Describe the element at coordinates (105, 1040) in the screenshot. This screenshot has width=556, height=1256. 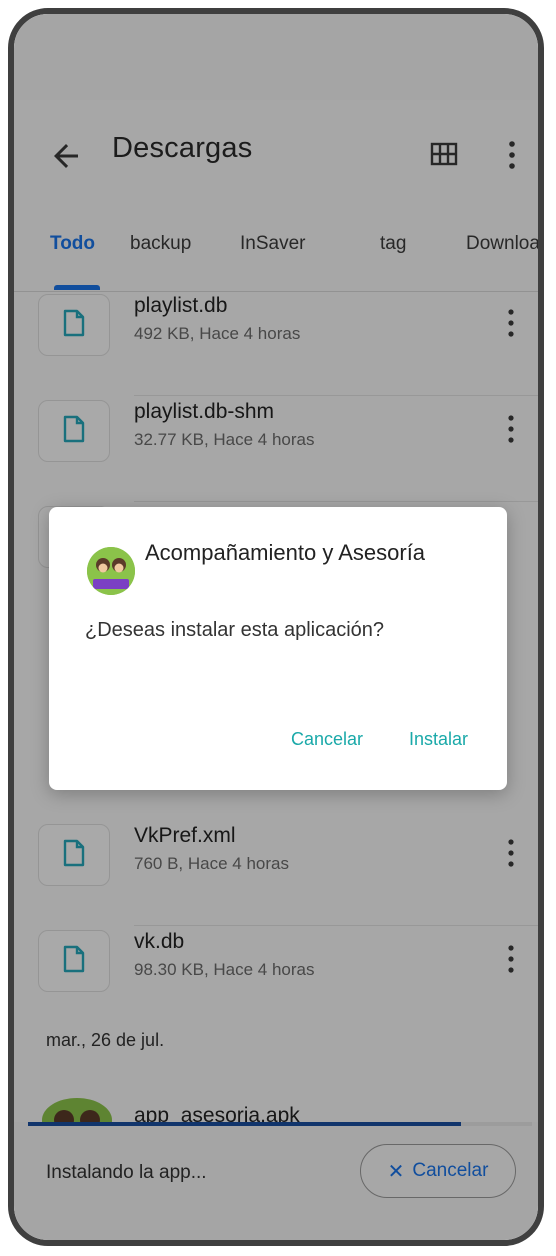
I see `date-group-header: mar., 26 de jul.` at that location.